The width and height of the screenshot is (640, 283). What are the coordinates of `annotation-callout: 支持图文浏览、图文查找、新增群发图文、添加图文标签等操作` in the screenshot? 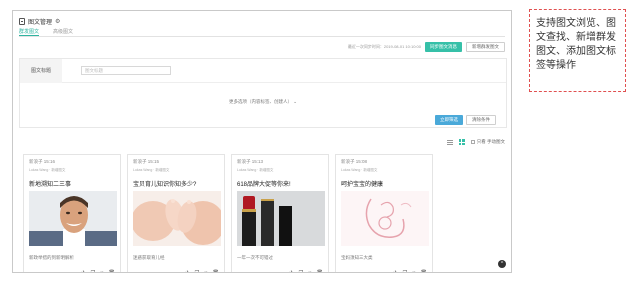 It's located at (577, 50).